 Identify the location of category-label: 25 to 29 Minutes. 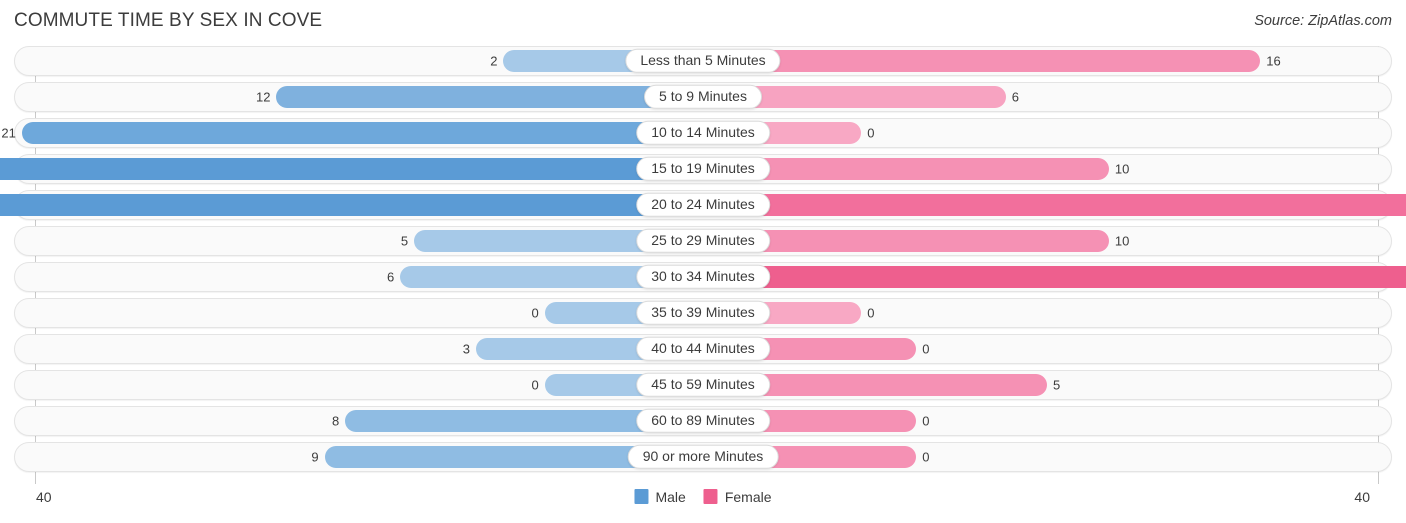
(703, 241).